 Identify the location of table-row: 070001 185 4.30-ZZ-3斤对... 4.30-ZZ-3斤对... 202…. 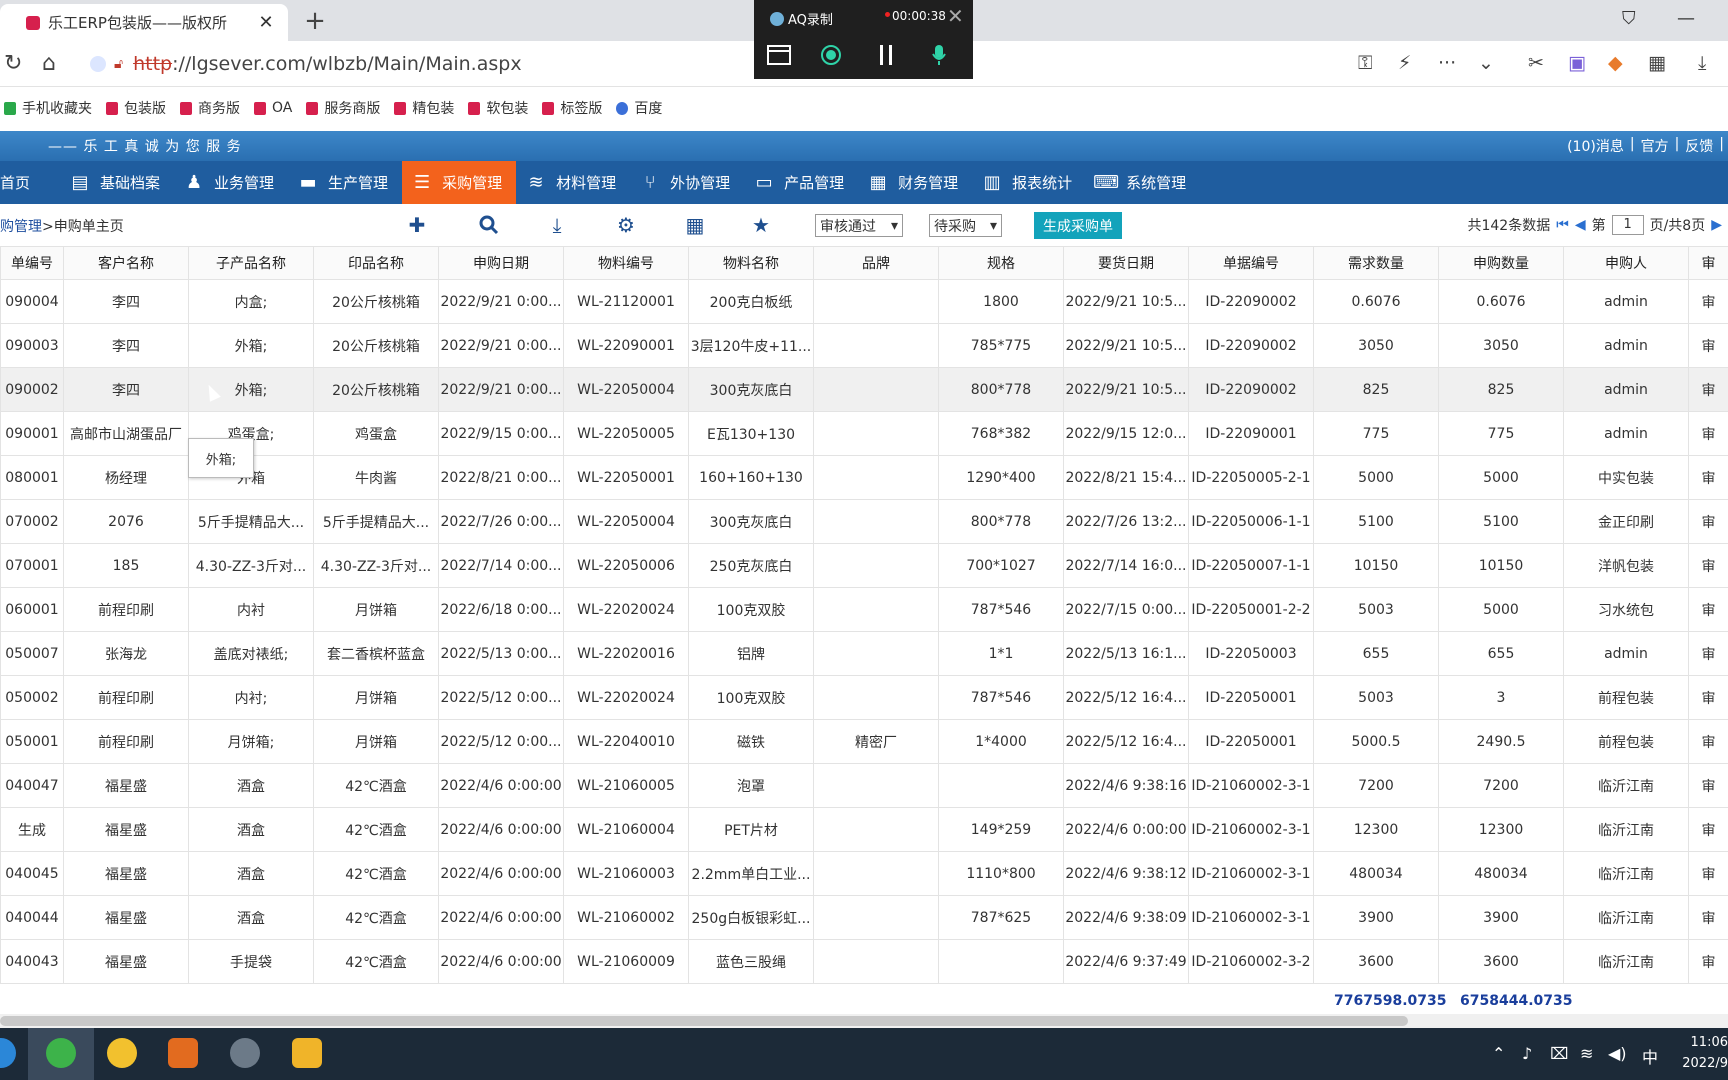
(864, 565).